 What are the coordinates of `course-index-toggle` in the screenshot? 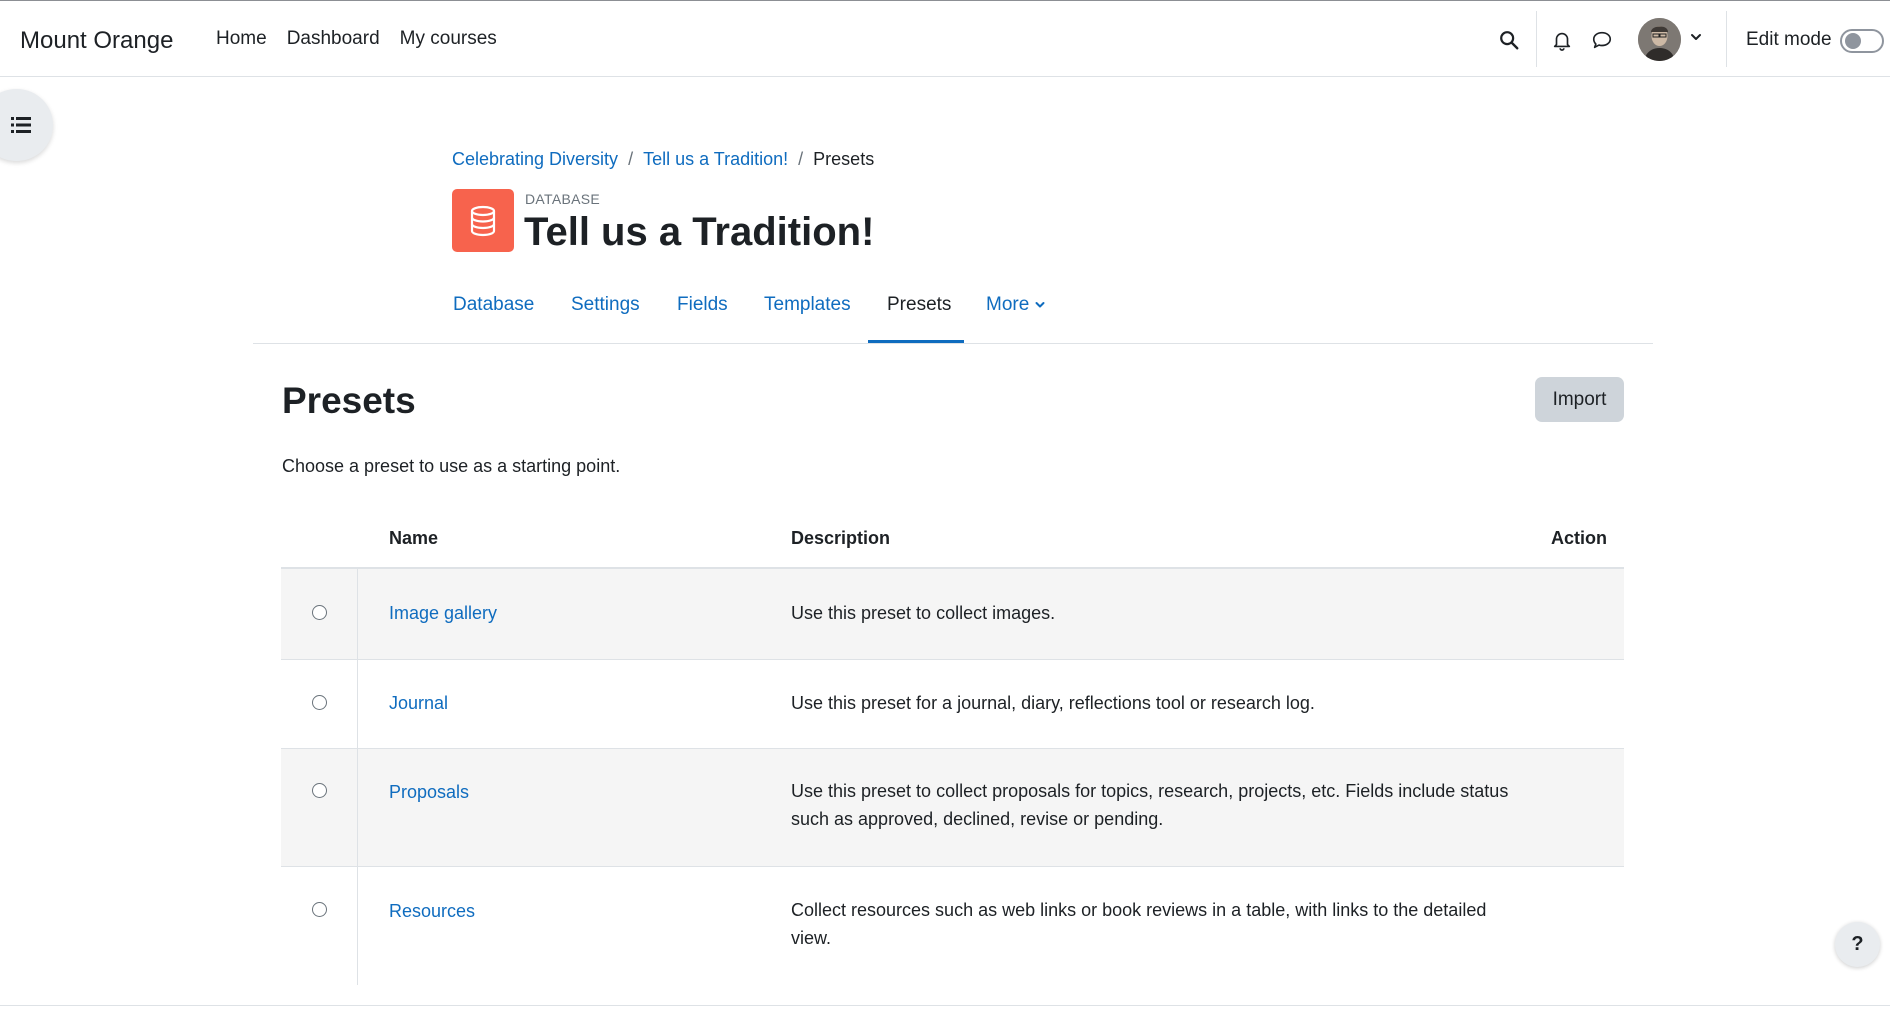 It's located at (26, 125).